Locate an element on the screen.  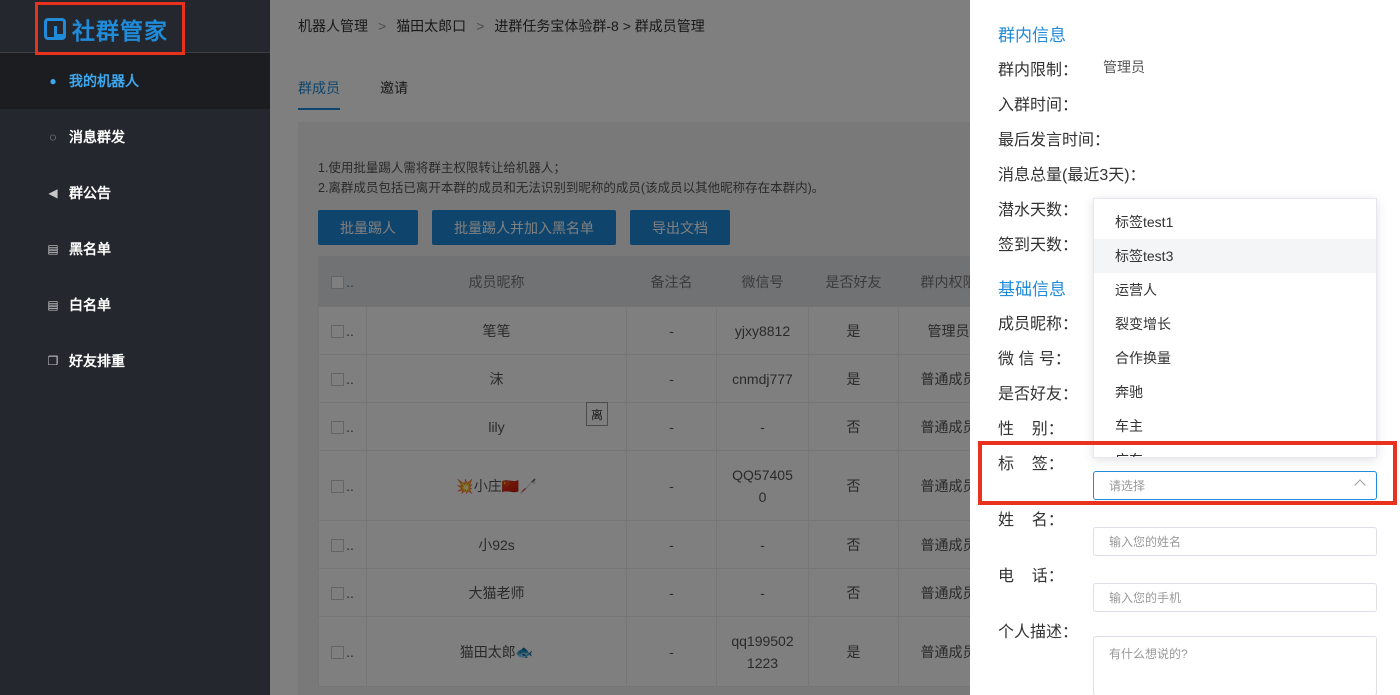
tag-option: 运营人 is located at coordinates (1235, 290).